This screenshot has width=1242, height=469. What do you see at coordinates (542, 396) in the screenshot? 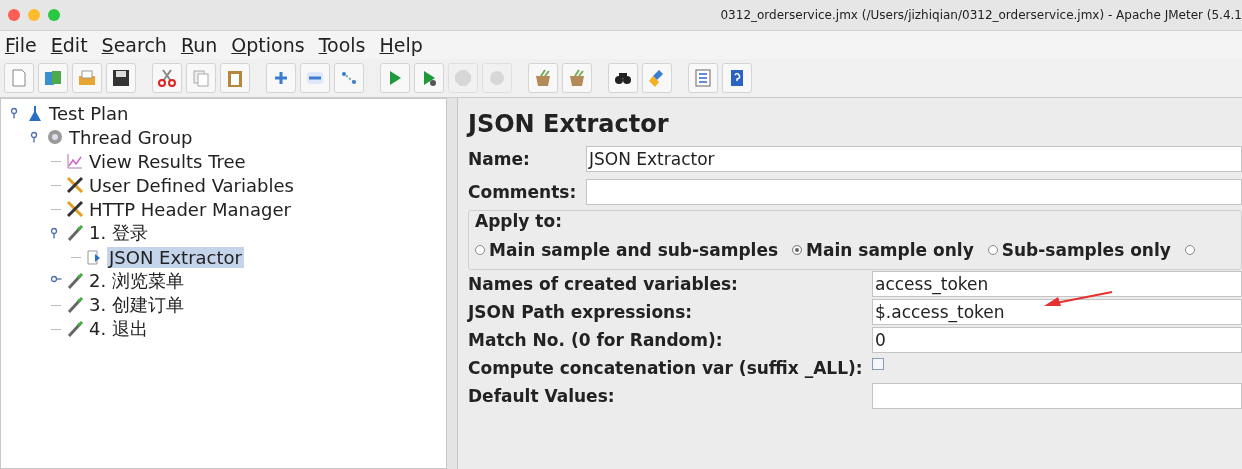
I see `field-label: Default Values:` at bounding box center [542, 396].